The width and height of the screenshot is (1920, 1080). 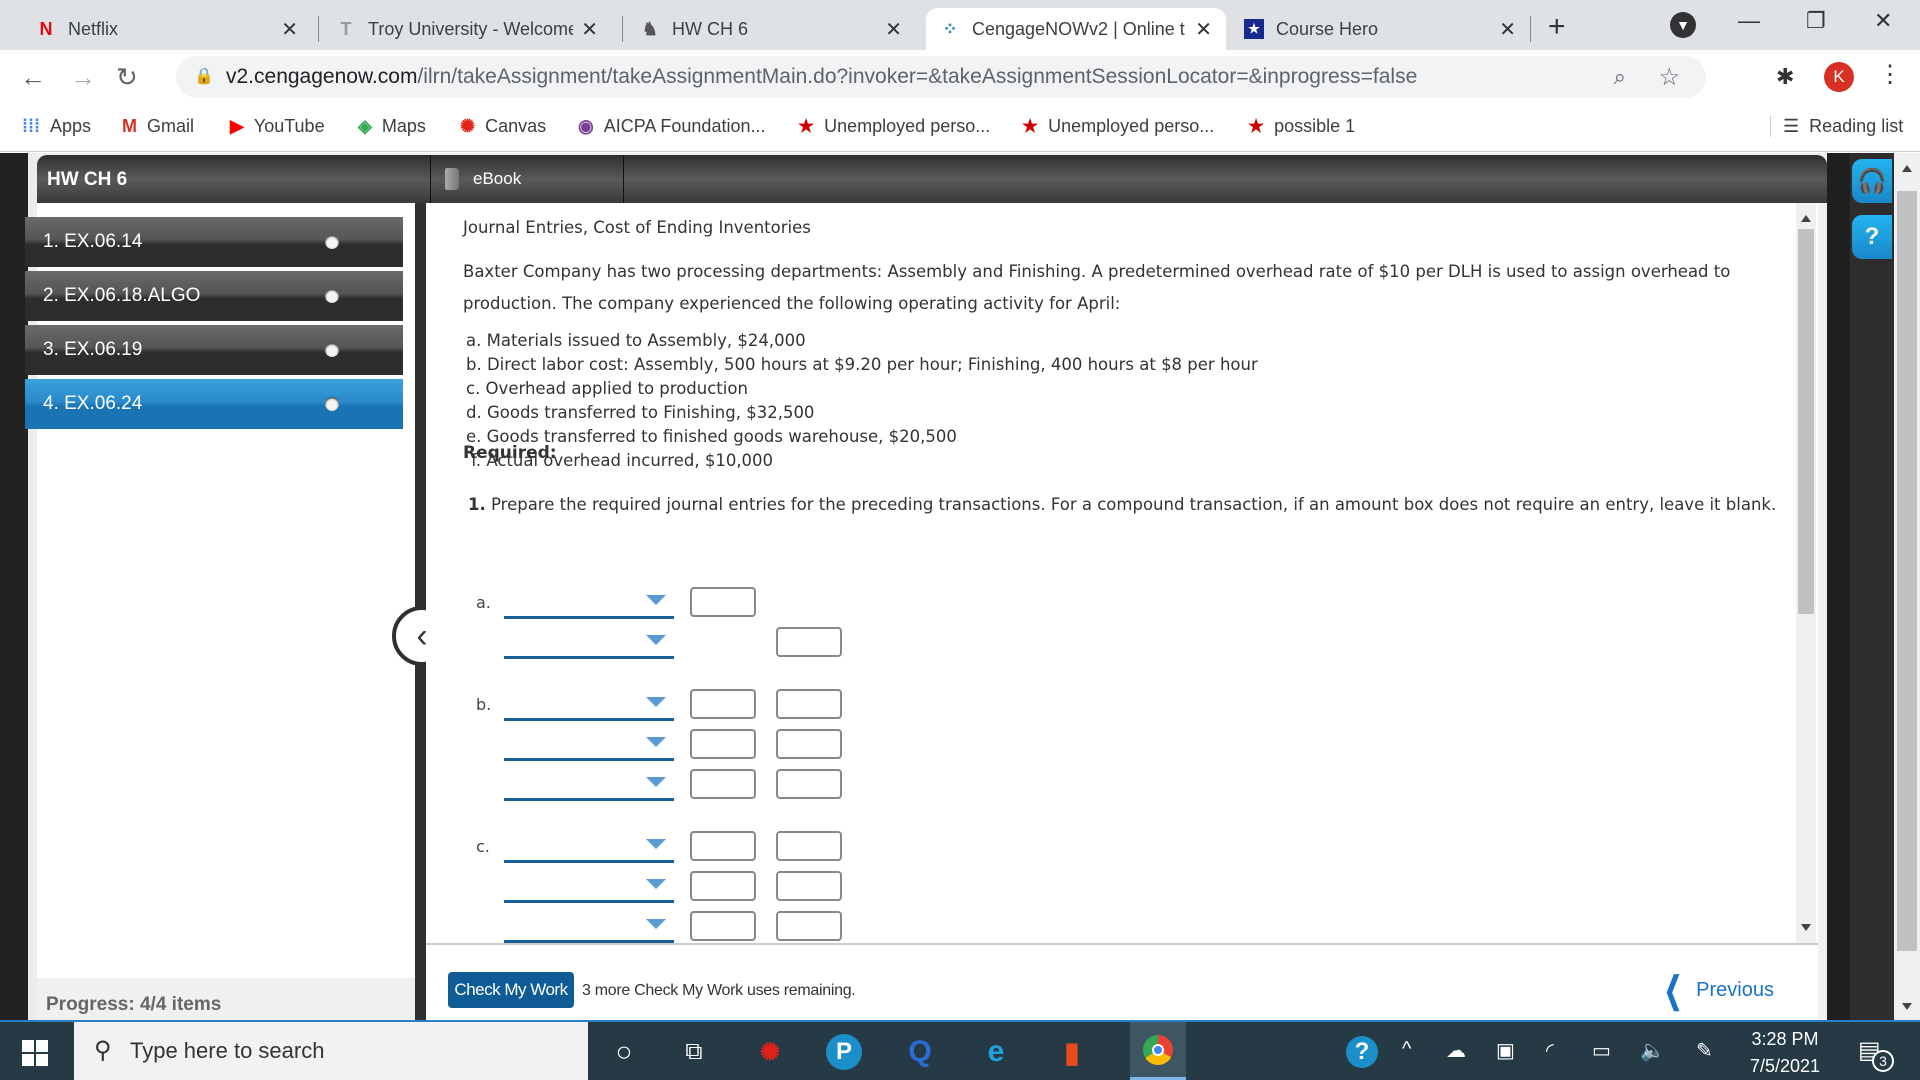 What do you see at coordinates (1872, 181) in the screenshot?
I see `headset-support-icon: 🎧` at bounding box center [1872, 181].